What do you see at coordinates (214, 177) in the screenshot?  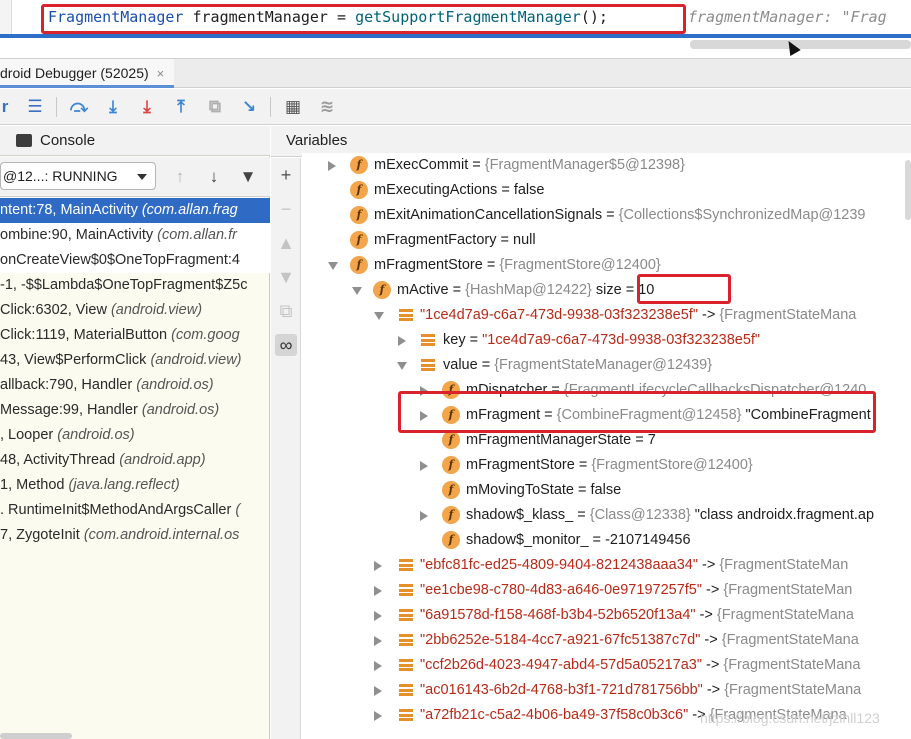 I see `frame-down-icon: ↓` at bounding box center [214, 177].